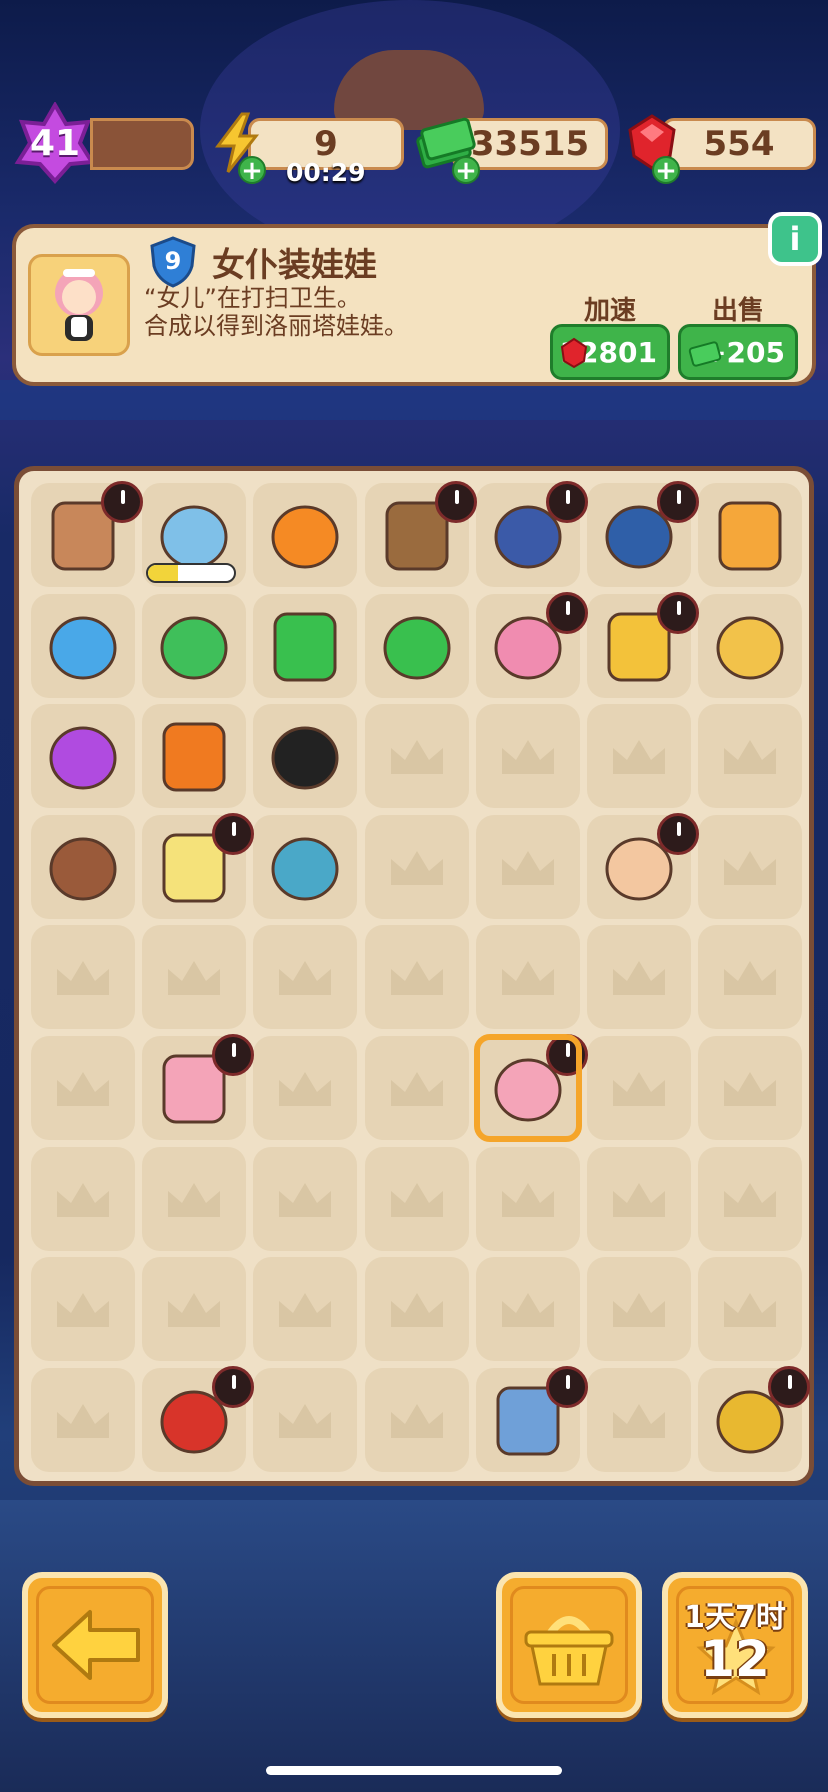  I want to click on chest-icon, so click(750, 648).